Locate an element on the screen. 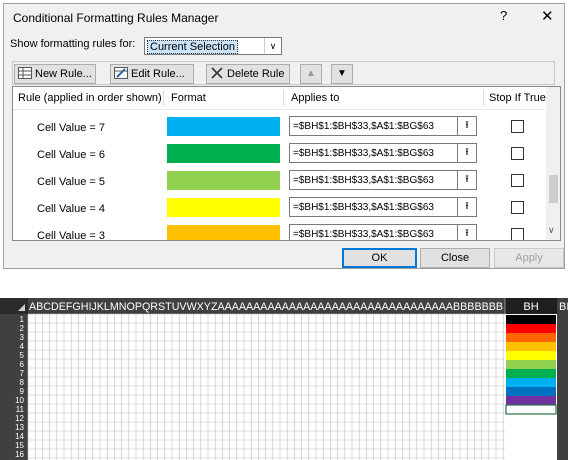 The image size is (568, 460). row-number: 5 is located at coordinates (22, 355).